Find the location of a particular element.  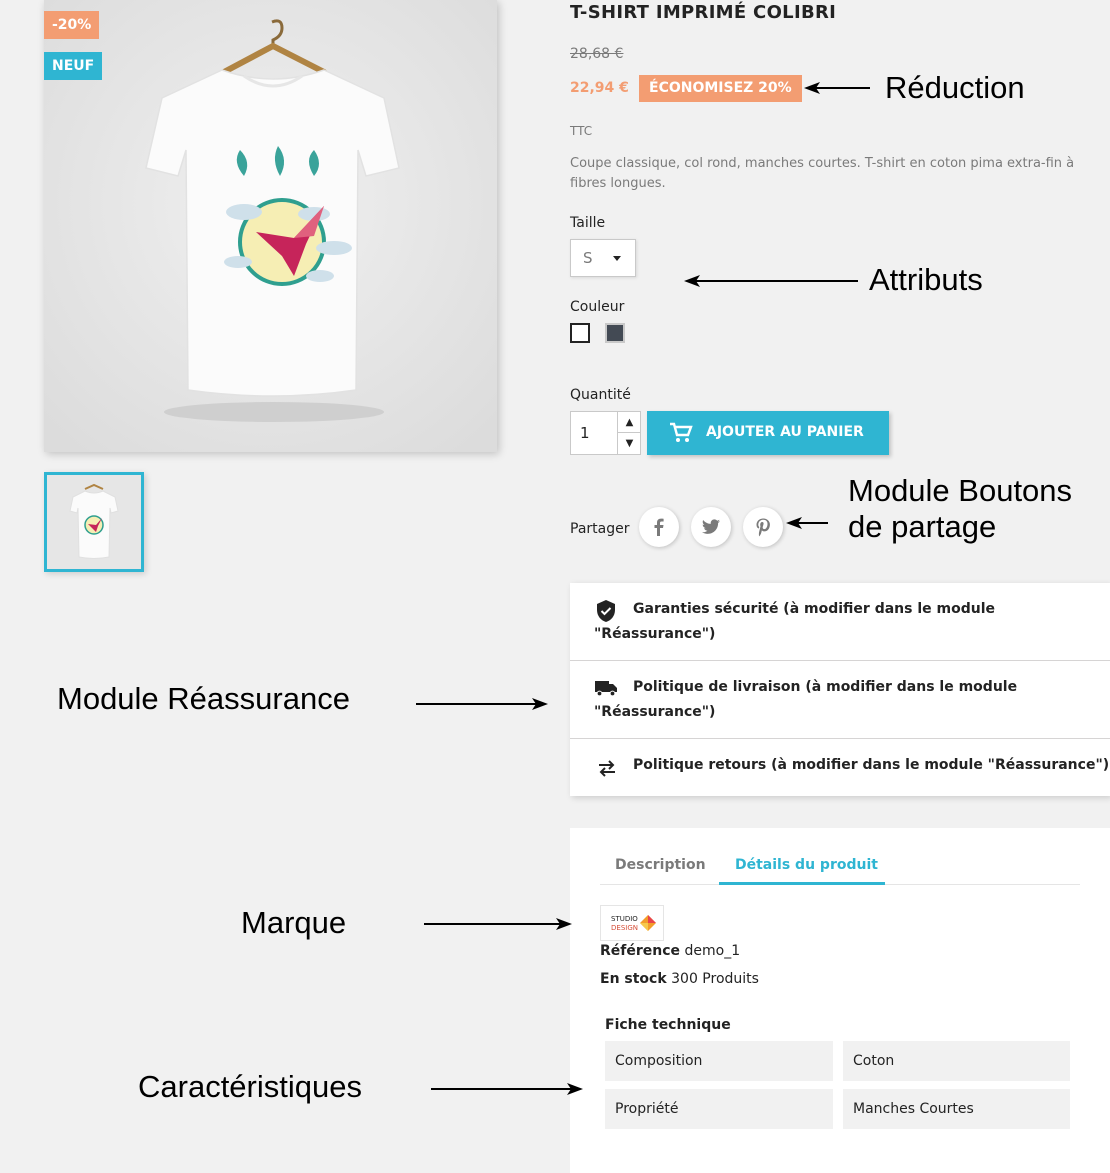

twitter-share-button is located at coordinates (711, 527).